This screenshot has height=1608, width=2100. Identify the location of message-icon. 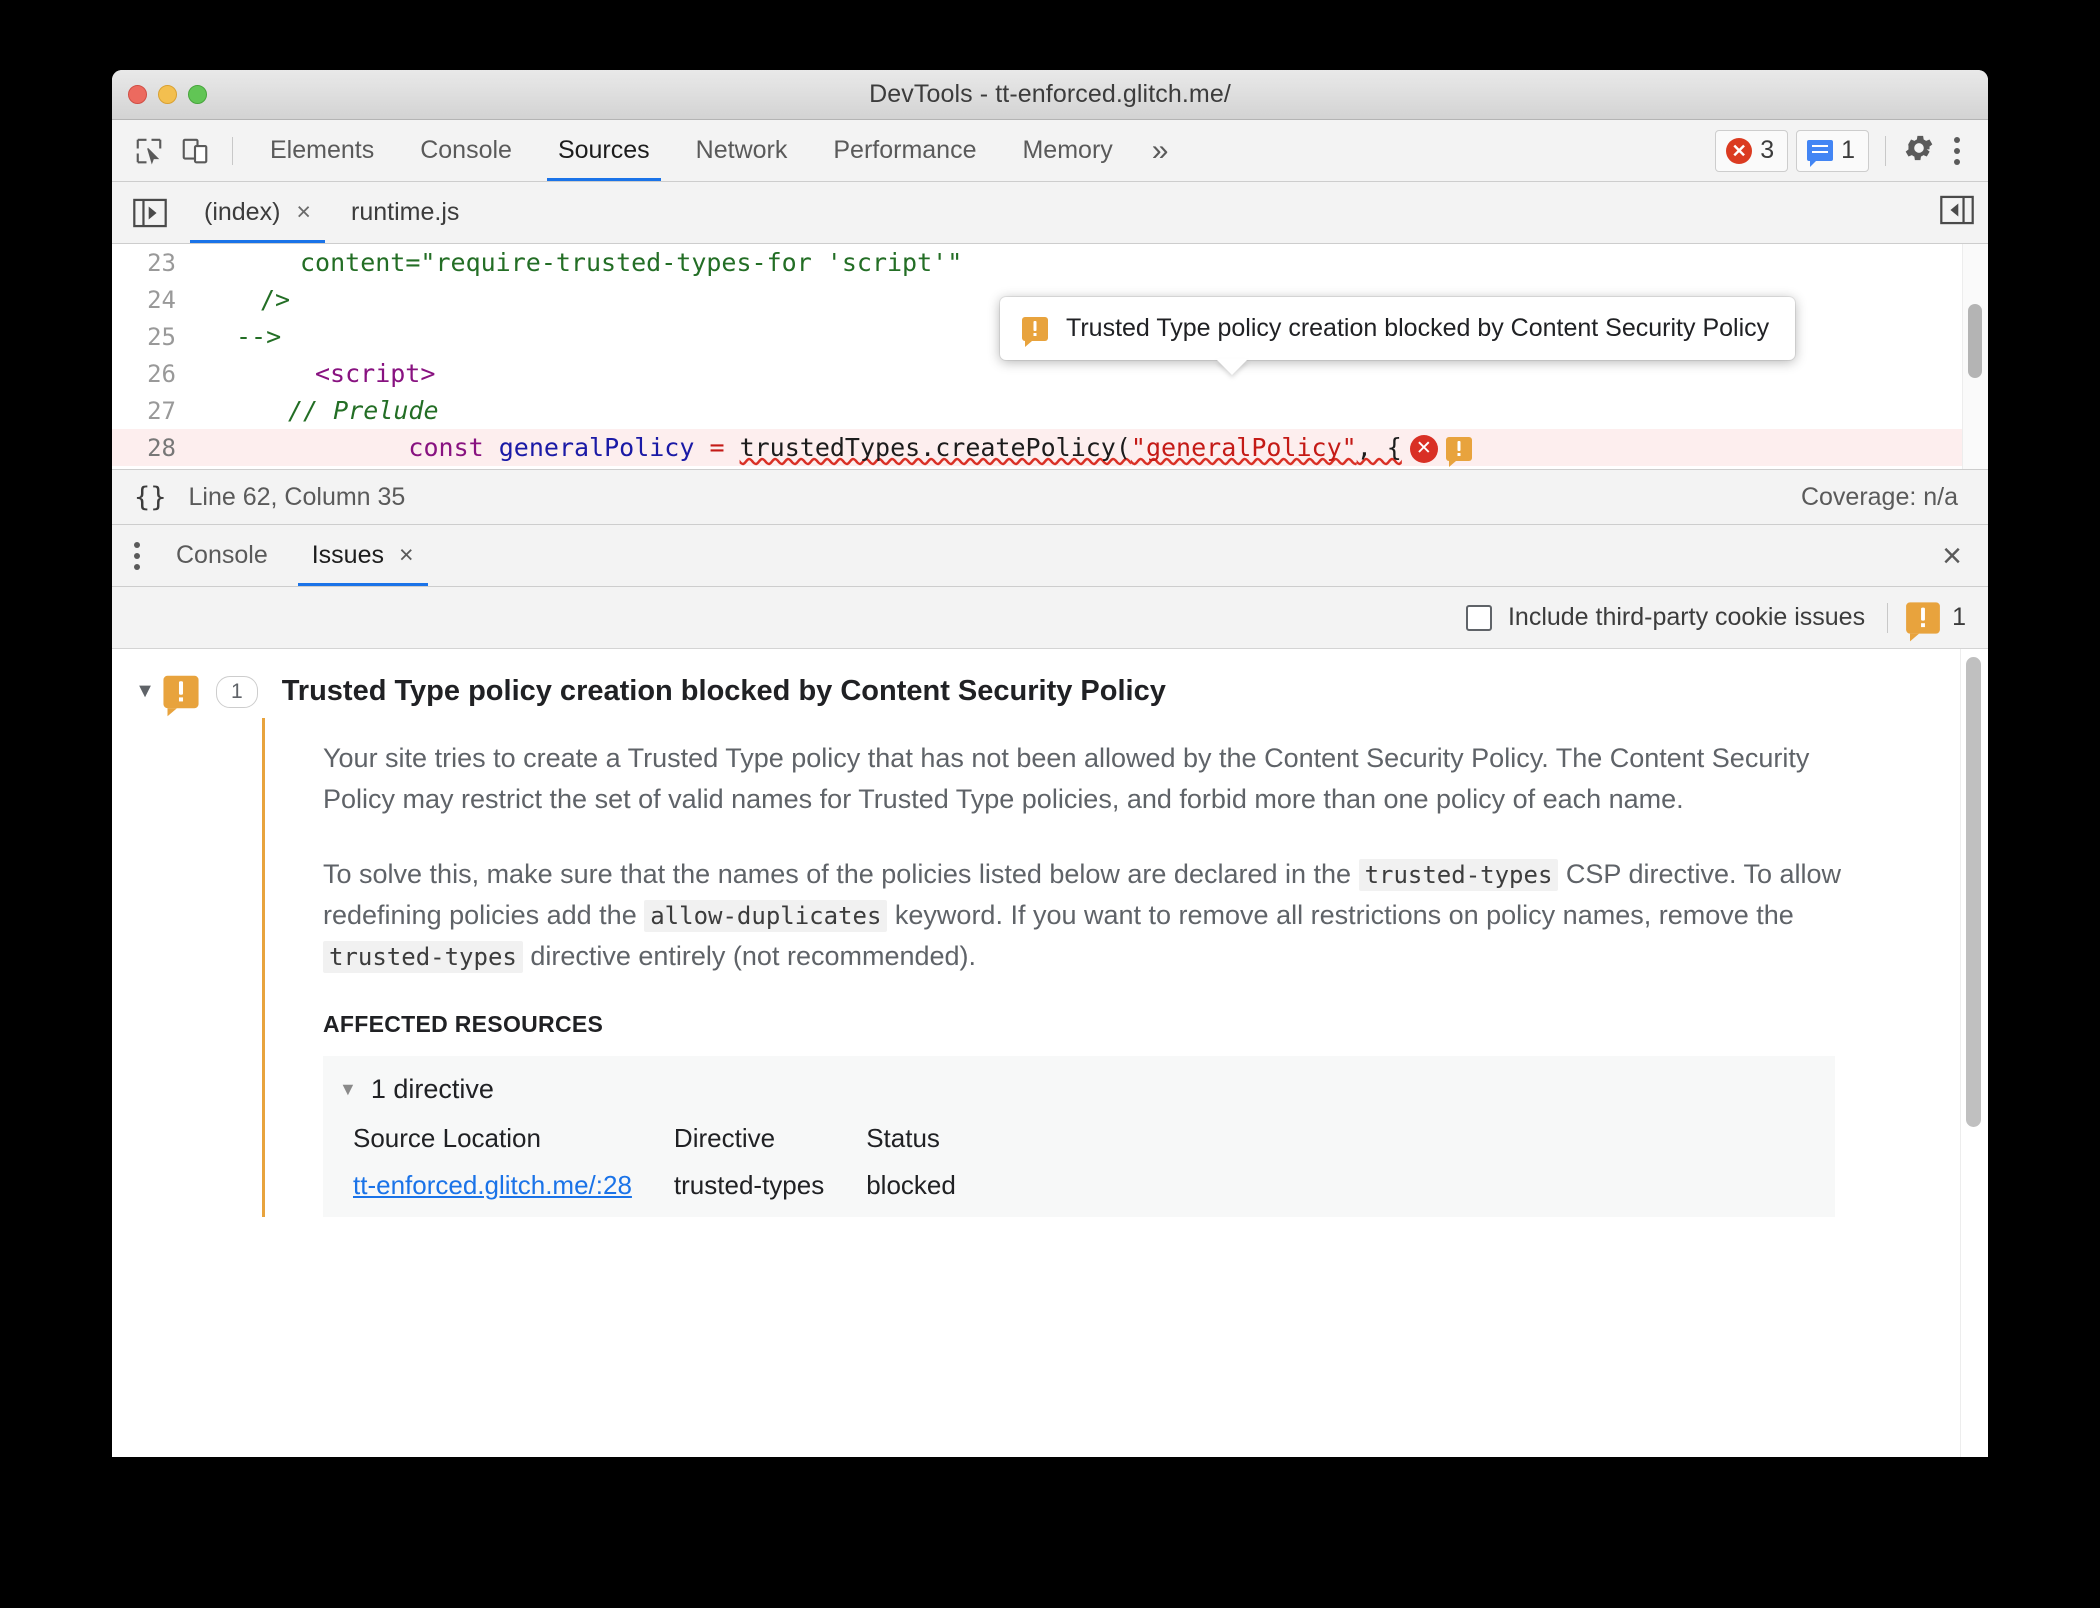
(1820, 153).